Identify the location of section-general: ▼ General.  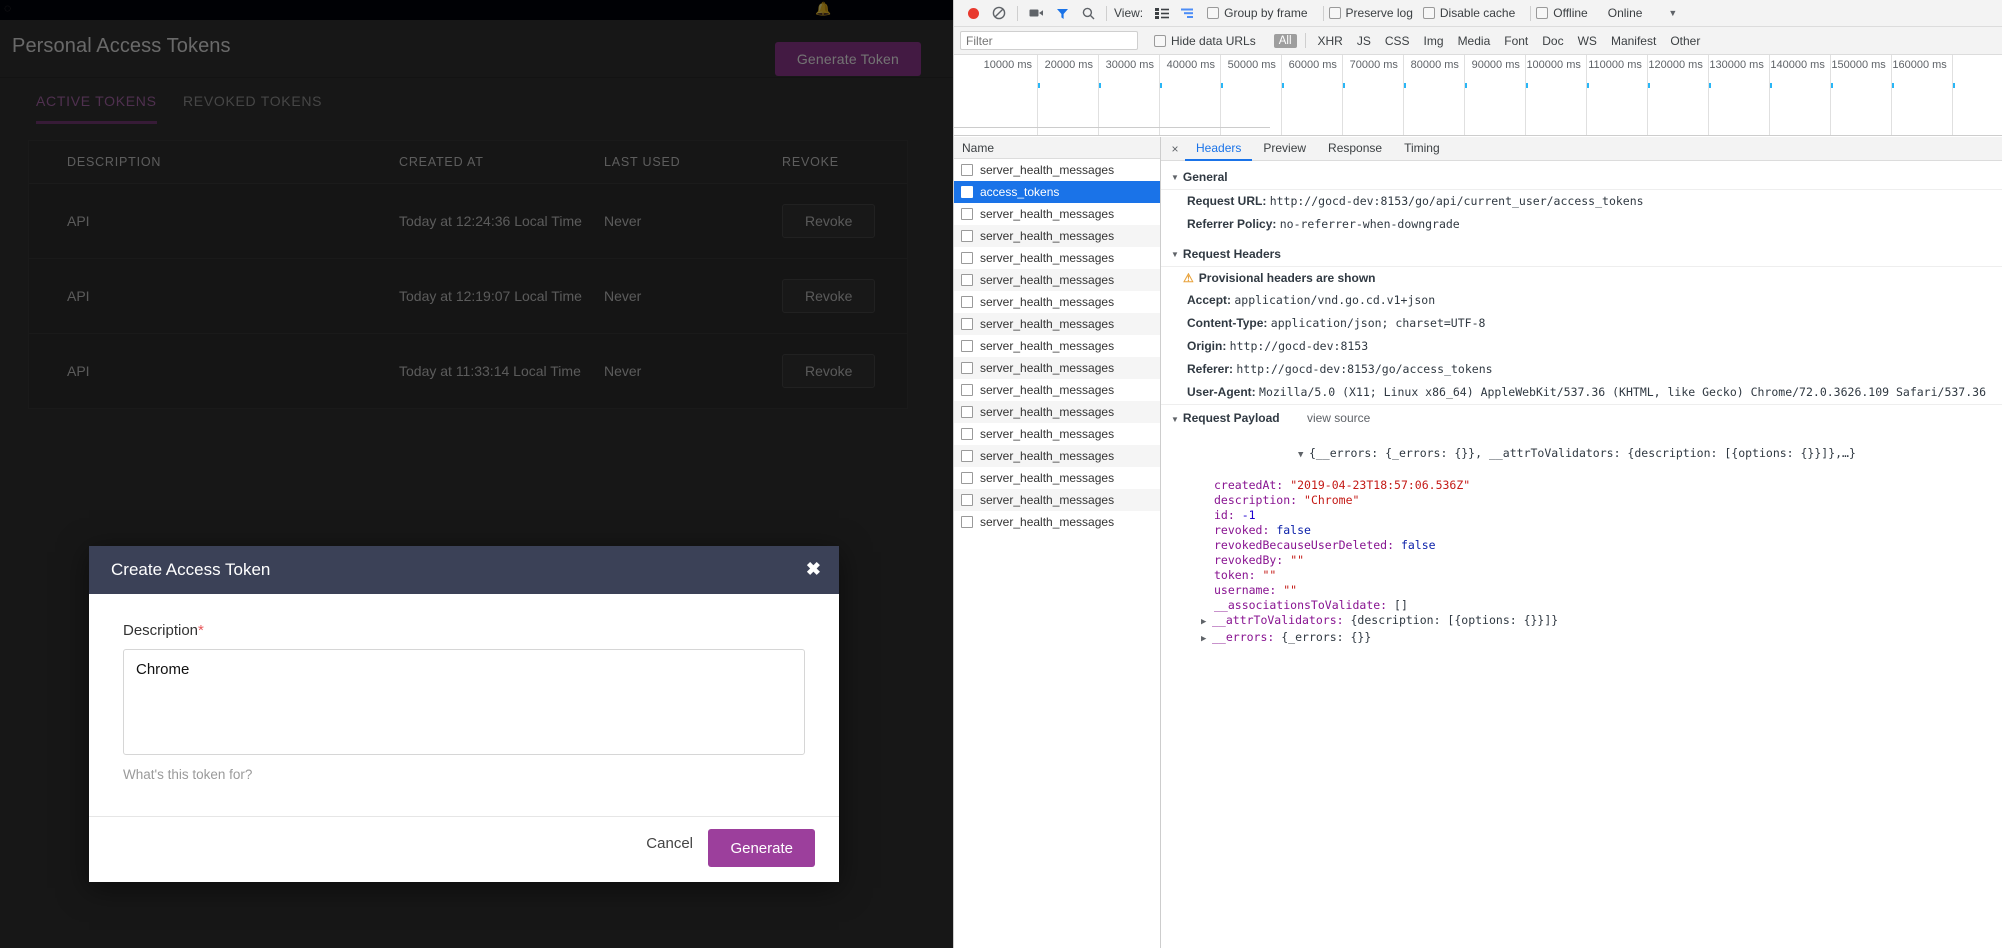
(1581, 177).